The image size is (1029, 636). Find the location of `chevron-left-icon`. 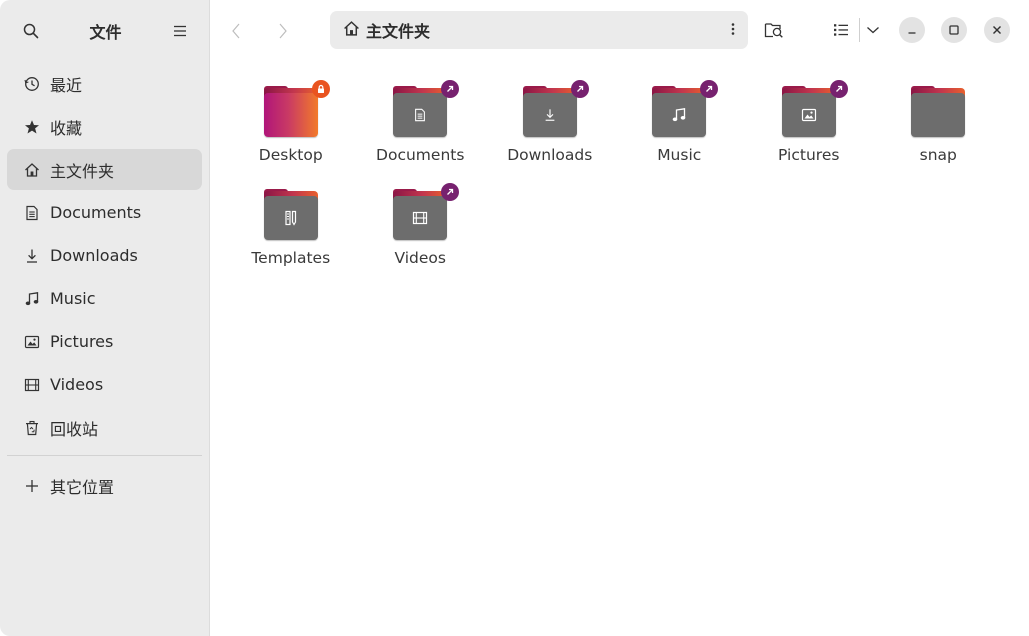

chevron-left-icon is located at coordinates (236, 31).